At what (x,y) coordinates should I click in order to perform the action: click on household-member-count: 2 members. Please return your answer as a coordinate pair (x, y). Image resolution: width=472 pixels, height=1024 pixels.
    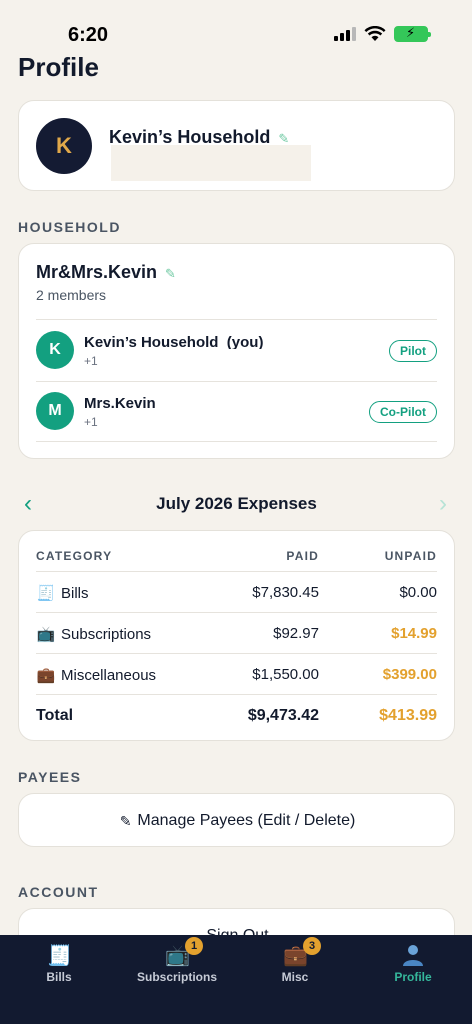
    Looking at the image, I should click on (71, 295).